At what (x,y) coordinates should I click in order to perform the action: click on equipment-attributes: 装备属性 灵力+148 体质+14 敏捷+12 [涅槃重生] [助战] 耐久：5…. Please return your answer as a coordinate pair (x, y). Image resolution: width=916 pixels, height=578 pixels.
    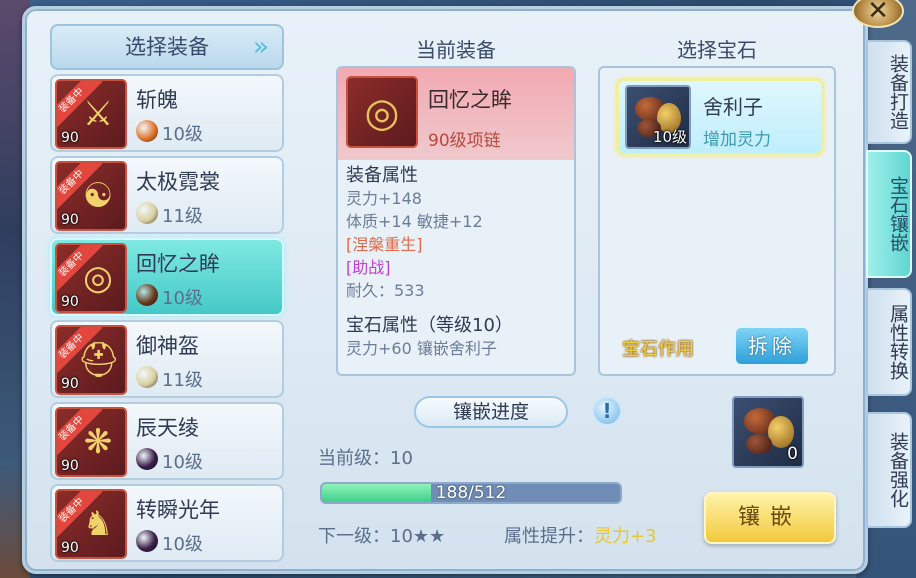
    Looking at the image, I should click on (458, 262).